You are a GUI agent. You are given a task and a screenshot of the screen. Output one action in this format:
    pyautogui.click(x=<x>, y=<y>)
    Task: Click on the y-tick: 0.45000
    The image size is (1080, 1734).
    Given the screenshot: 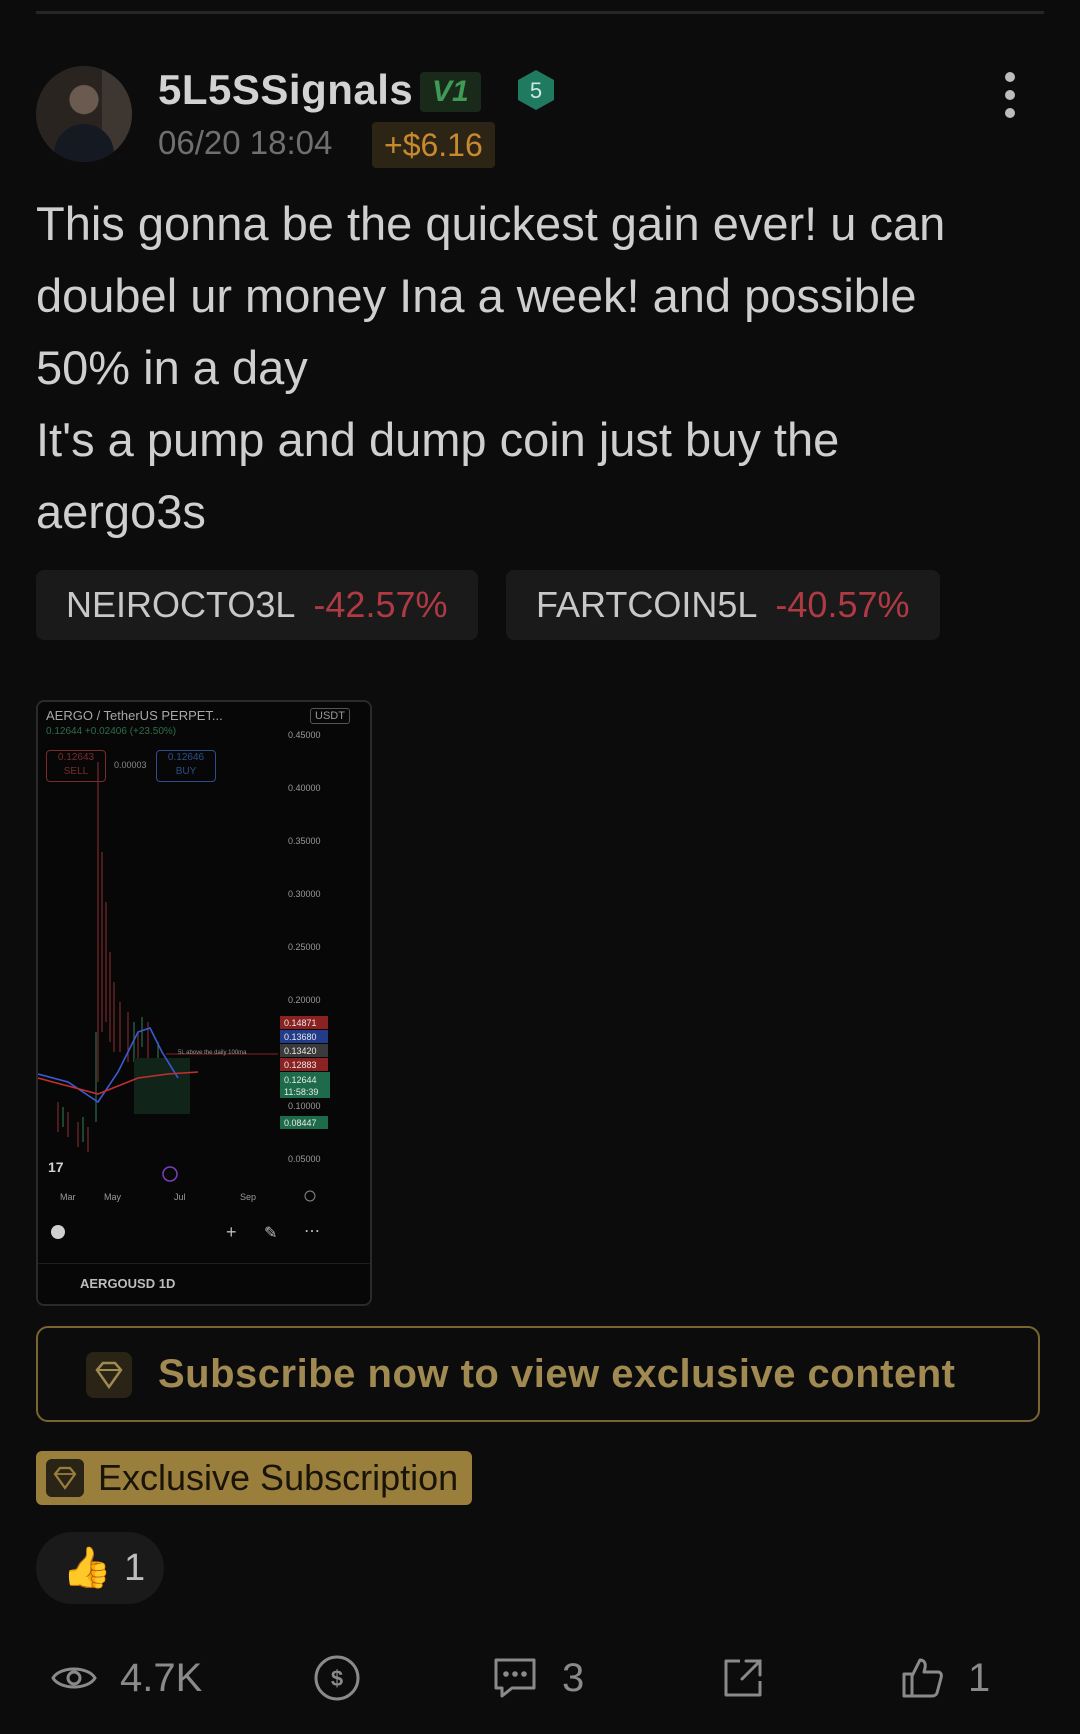 What is the action you would take?
    pyautogui.click(x=304, y=735)
    